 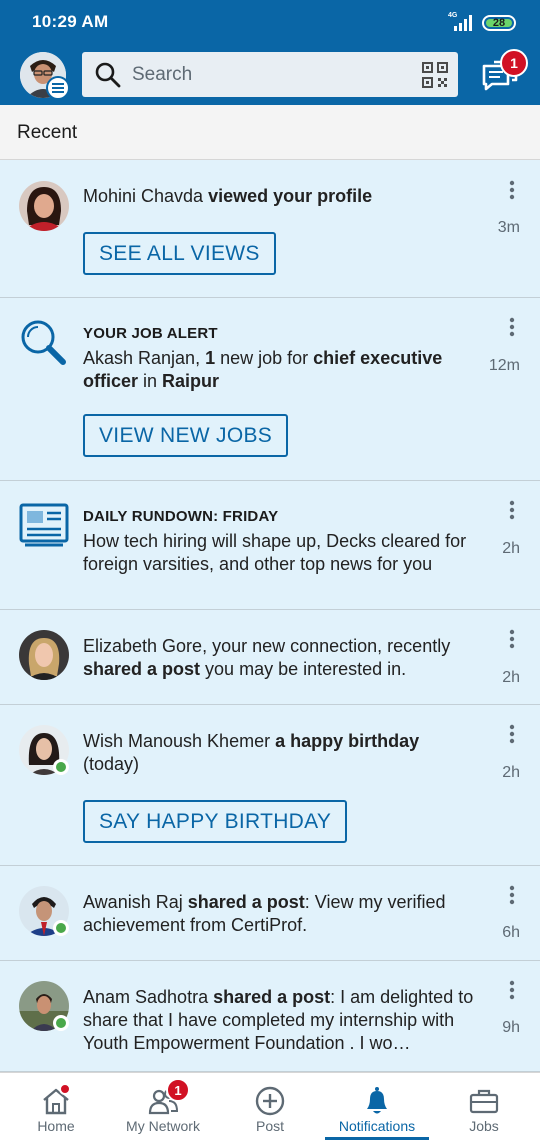 What do you see at coordinates (148, 997) in the screenshot?
I see `text-segment: Anam Sadhotra` at bounding box center [148, 997].